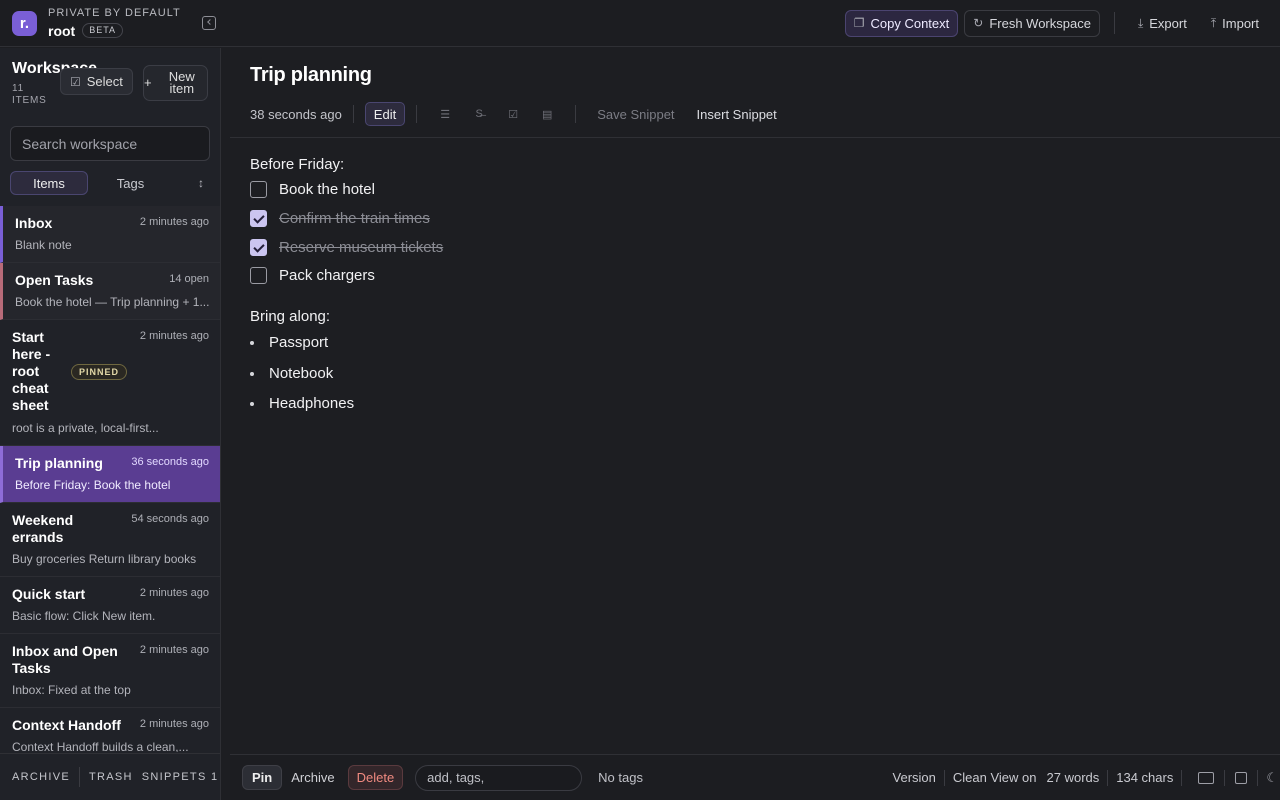  Describe the element at coordinates (1241, 777) in the screenshot. I see `layout-icon` at that location.